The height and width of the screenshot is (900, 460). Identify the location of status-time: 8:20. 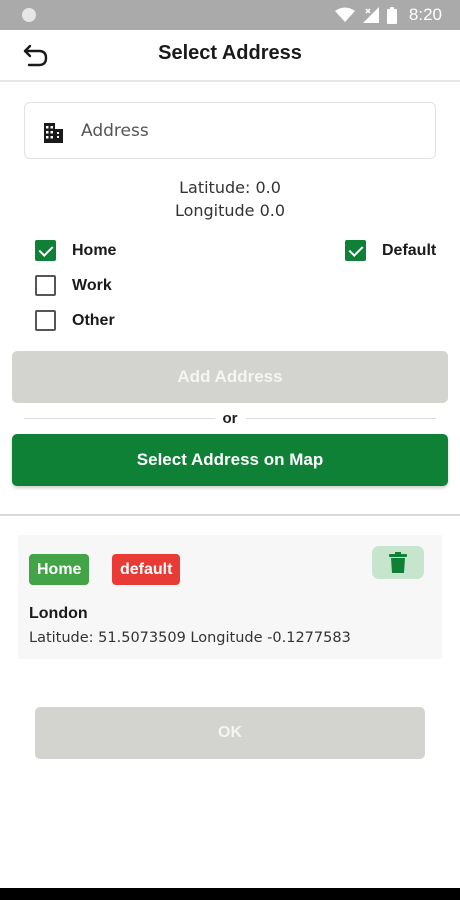
(425, 14).